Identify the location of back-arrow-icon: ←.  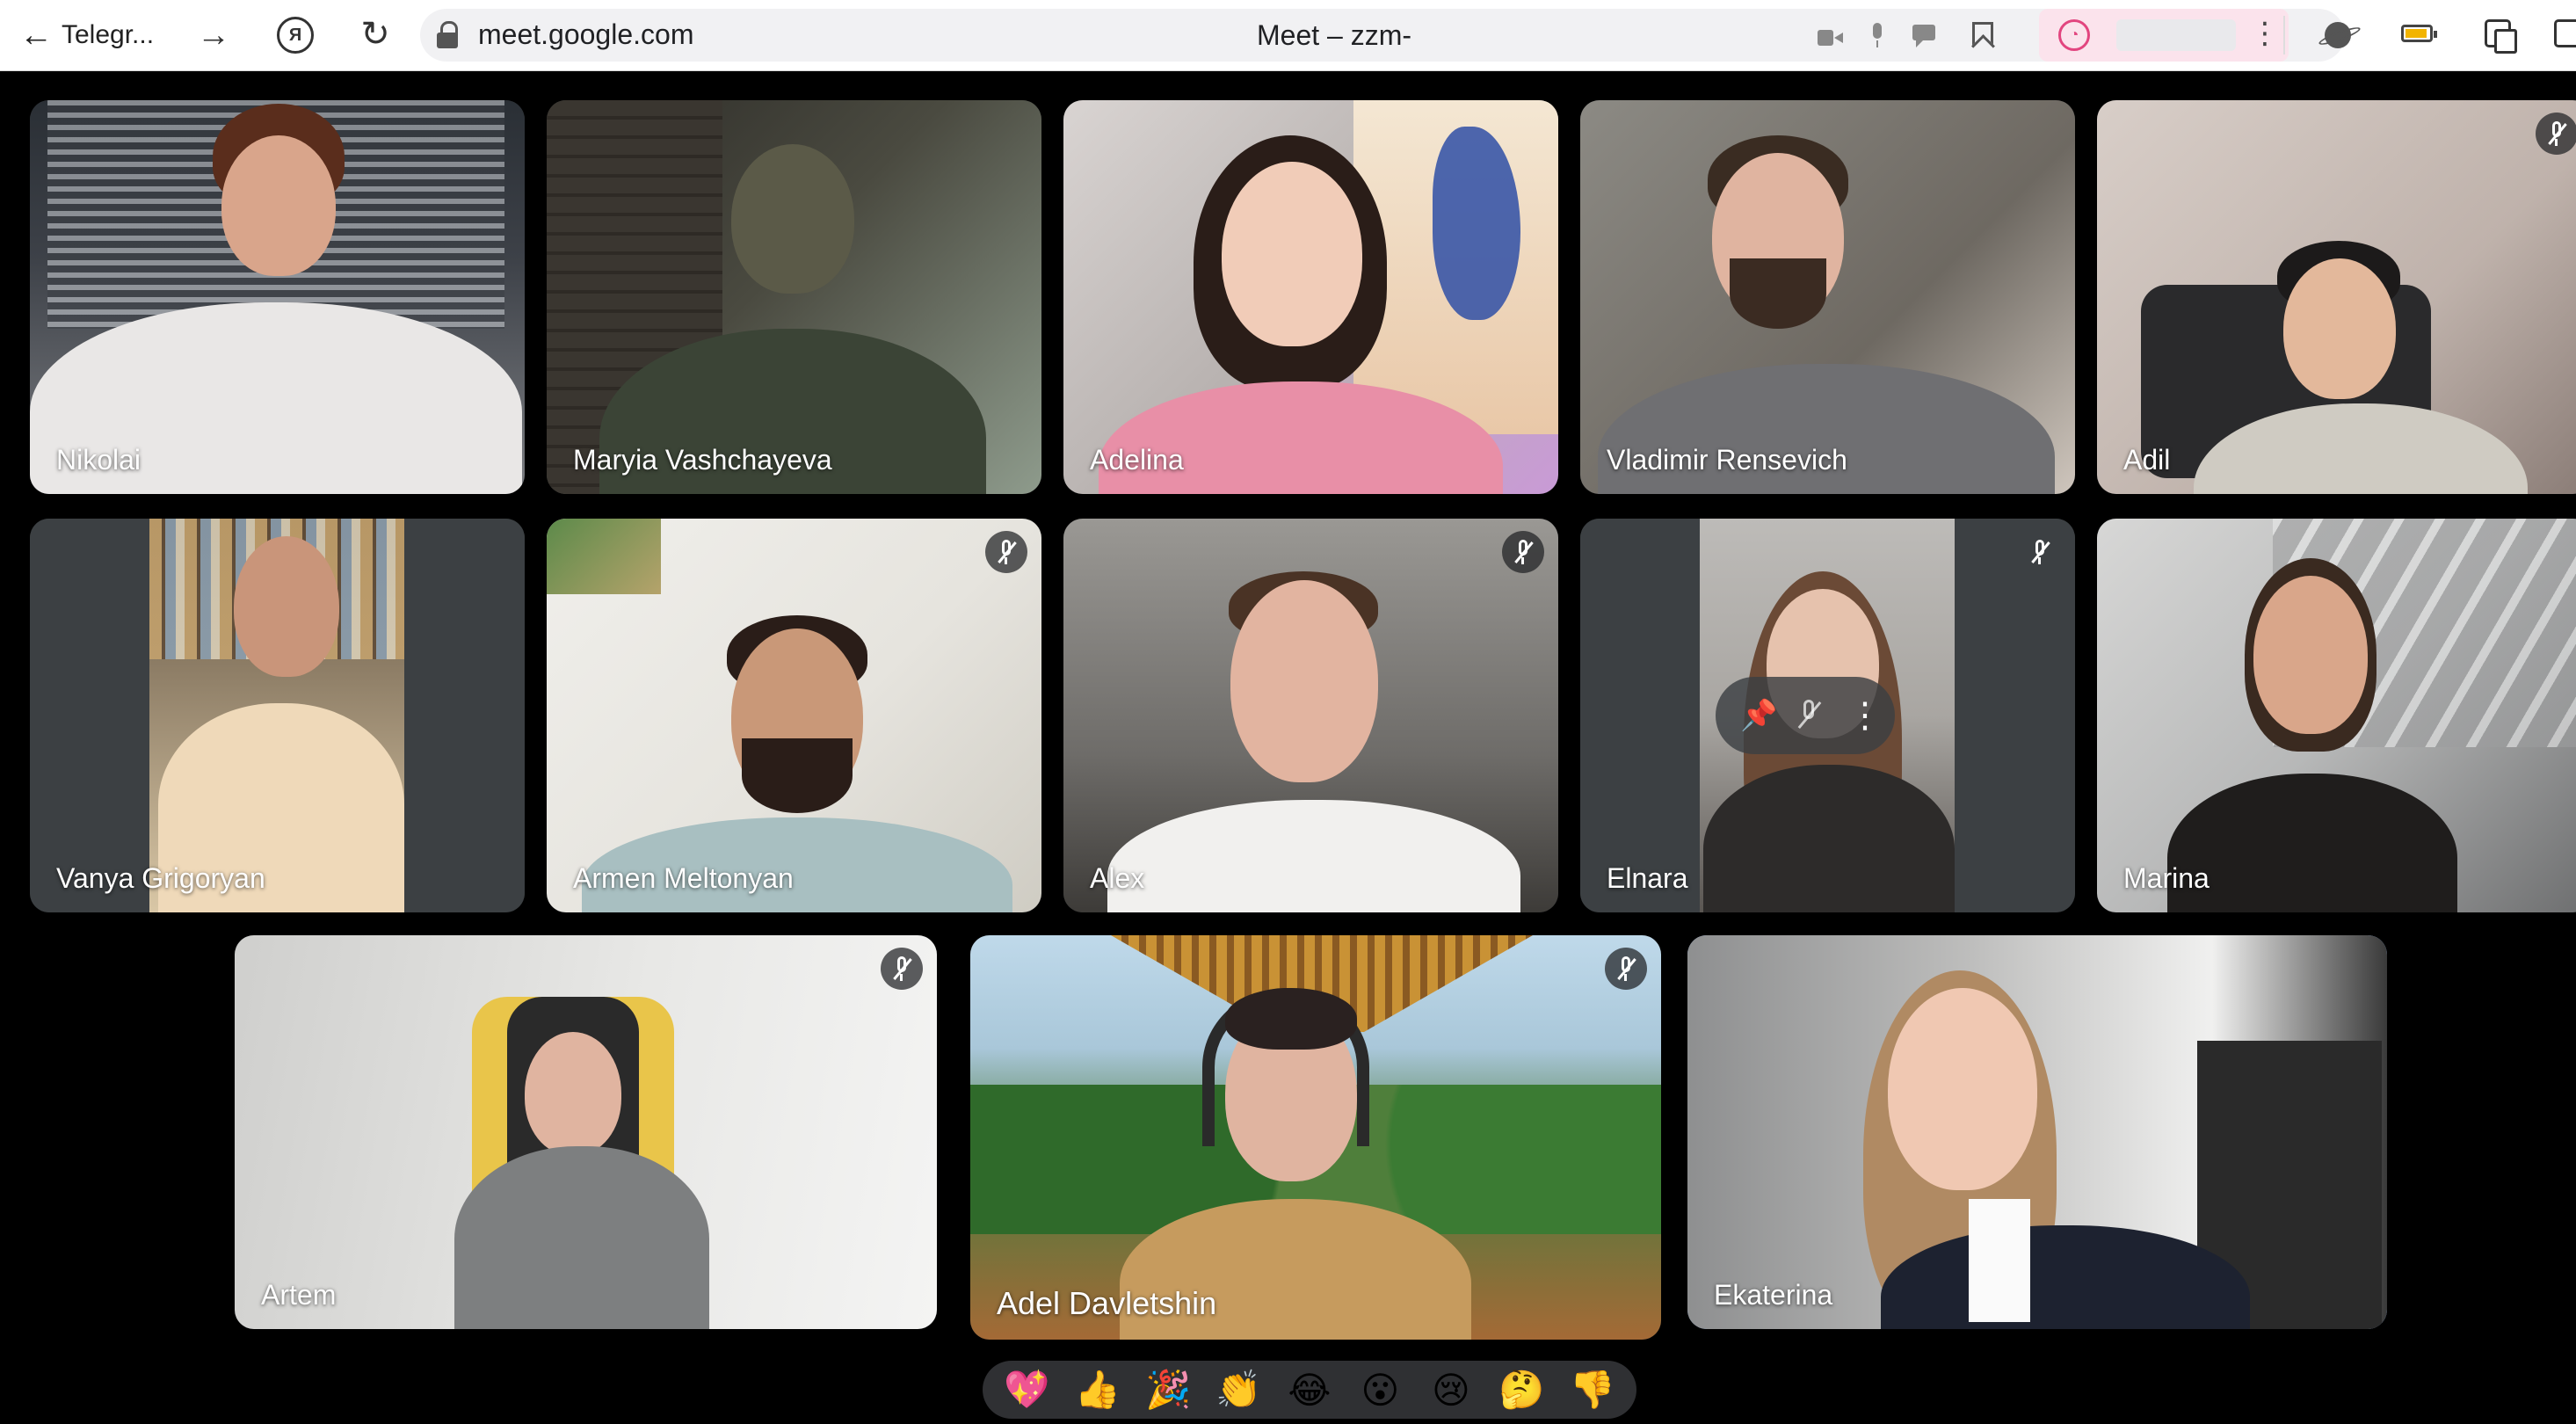
(36, 35).